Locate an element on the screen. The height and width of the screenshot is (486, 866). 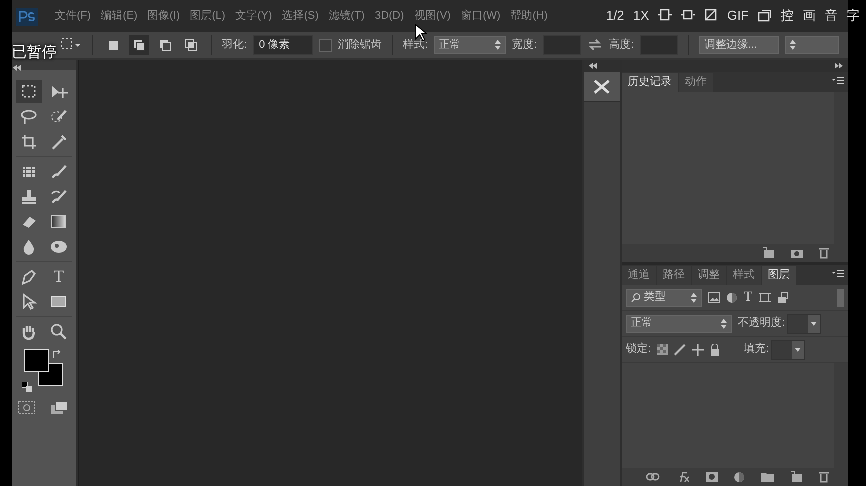
history-brush-icon is located at coordinates (59, 197).